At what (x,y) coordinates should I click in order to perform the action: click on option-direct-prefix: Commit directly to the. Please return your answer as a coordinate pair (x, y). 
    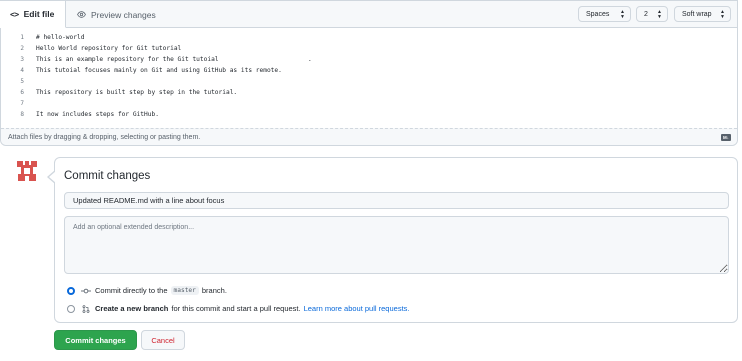
    Looking at the image, I should click on (131, 290).